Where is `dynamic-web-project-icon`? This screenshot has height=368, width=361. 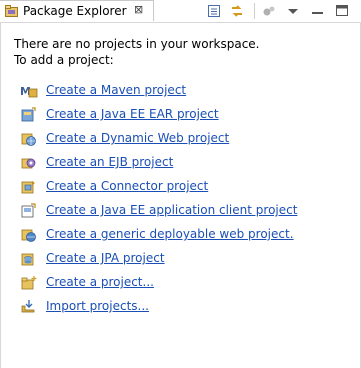 dynamic-web-project-icon is located at coordinates (28, 139).